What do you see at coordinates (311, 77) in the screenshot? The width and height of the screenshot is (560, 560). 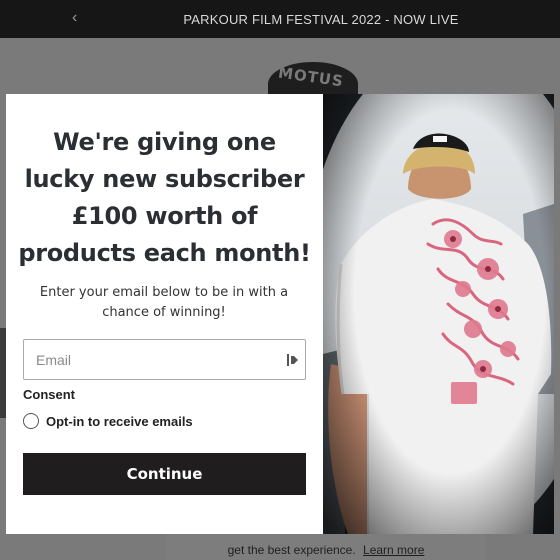 I see `site-logo-text: MOTUS` at bounding box center [311, 77].